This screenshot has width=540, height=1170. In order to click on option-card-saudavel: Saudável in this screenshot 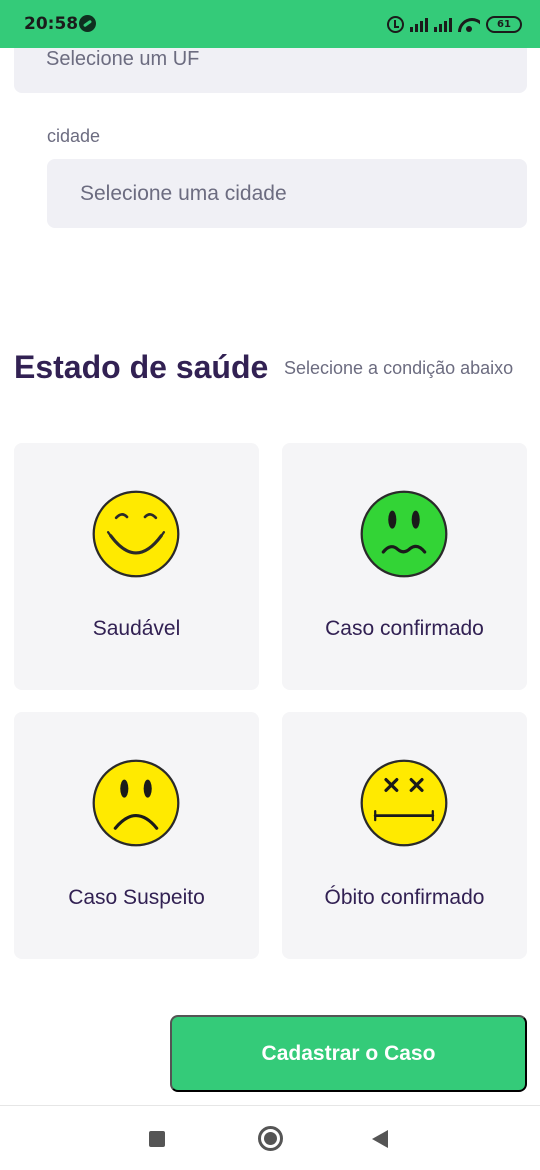, I will do `click(136, 566)`.